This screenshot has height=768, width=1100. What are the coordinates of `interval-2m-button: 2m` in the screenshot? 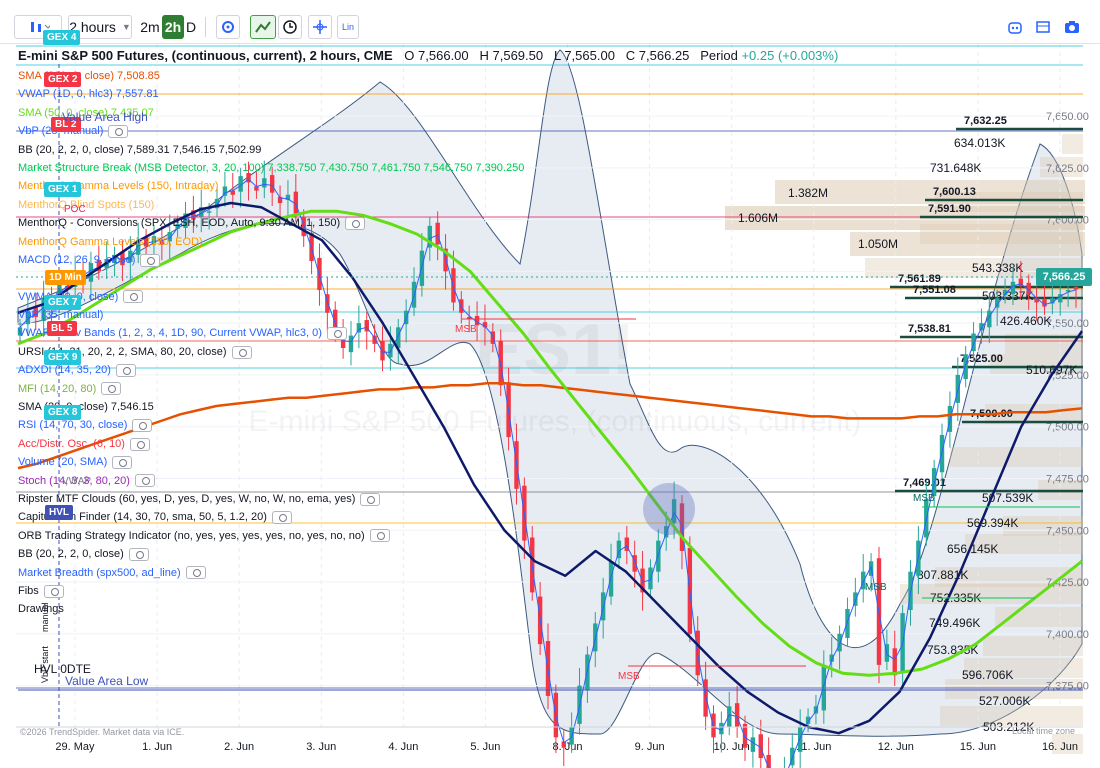 It's located at (150, 27).